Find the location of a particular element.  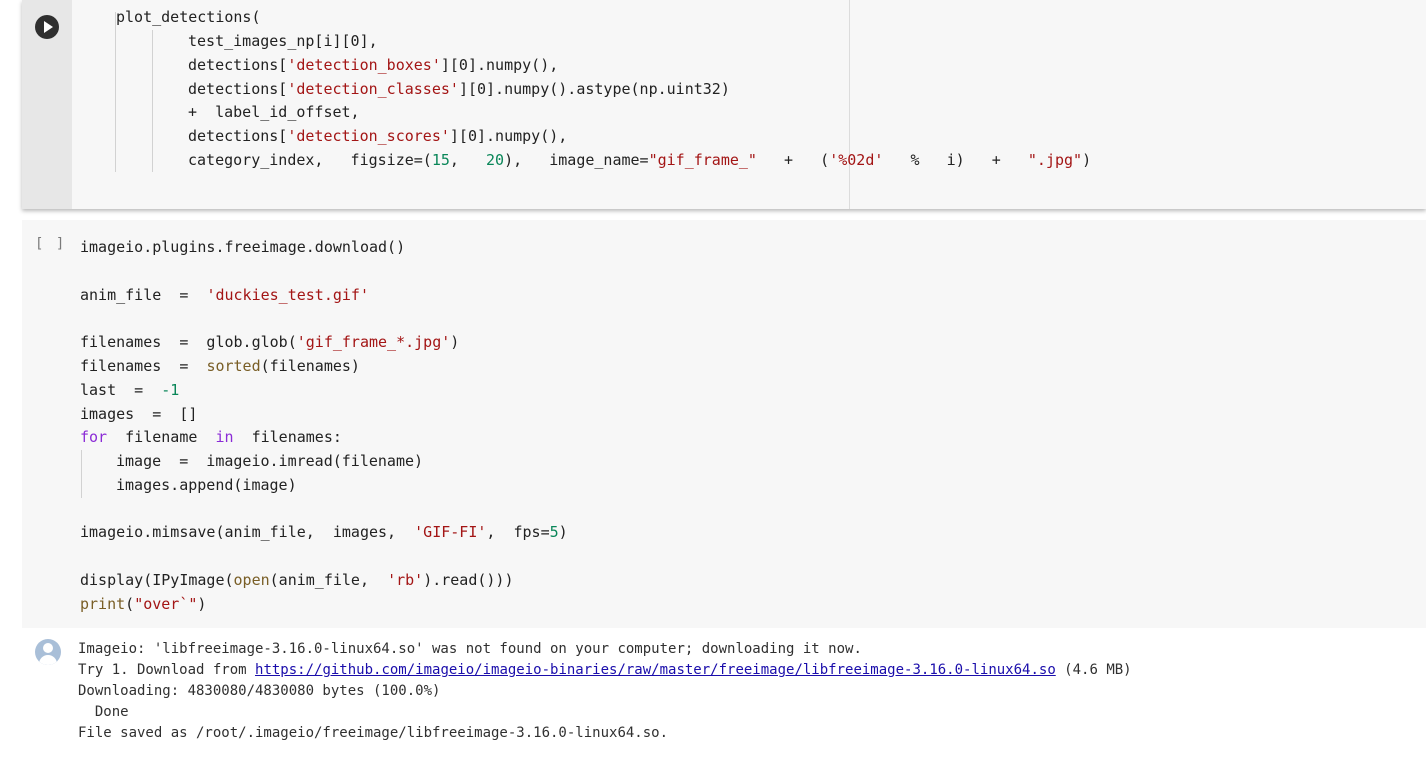

code-line: filenames = sorted(filenames) is located at coordinates (220, 366).